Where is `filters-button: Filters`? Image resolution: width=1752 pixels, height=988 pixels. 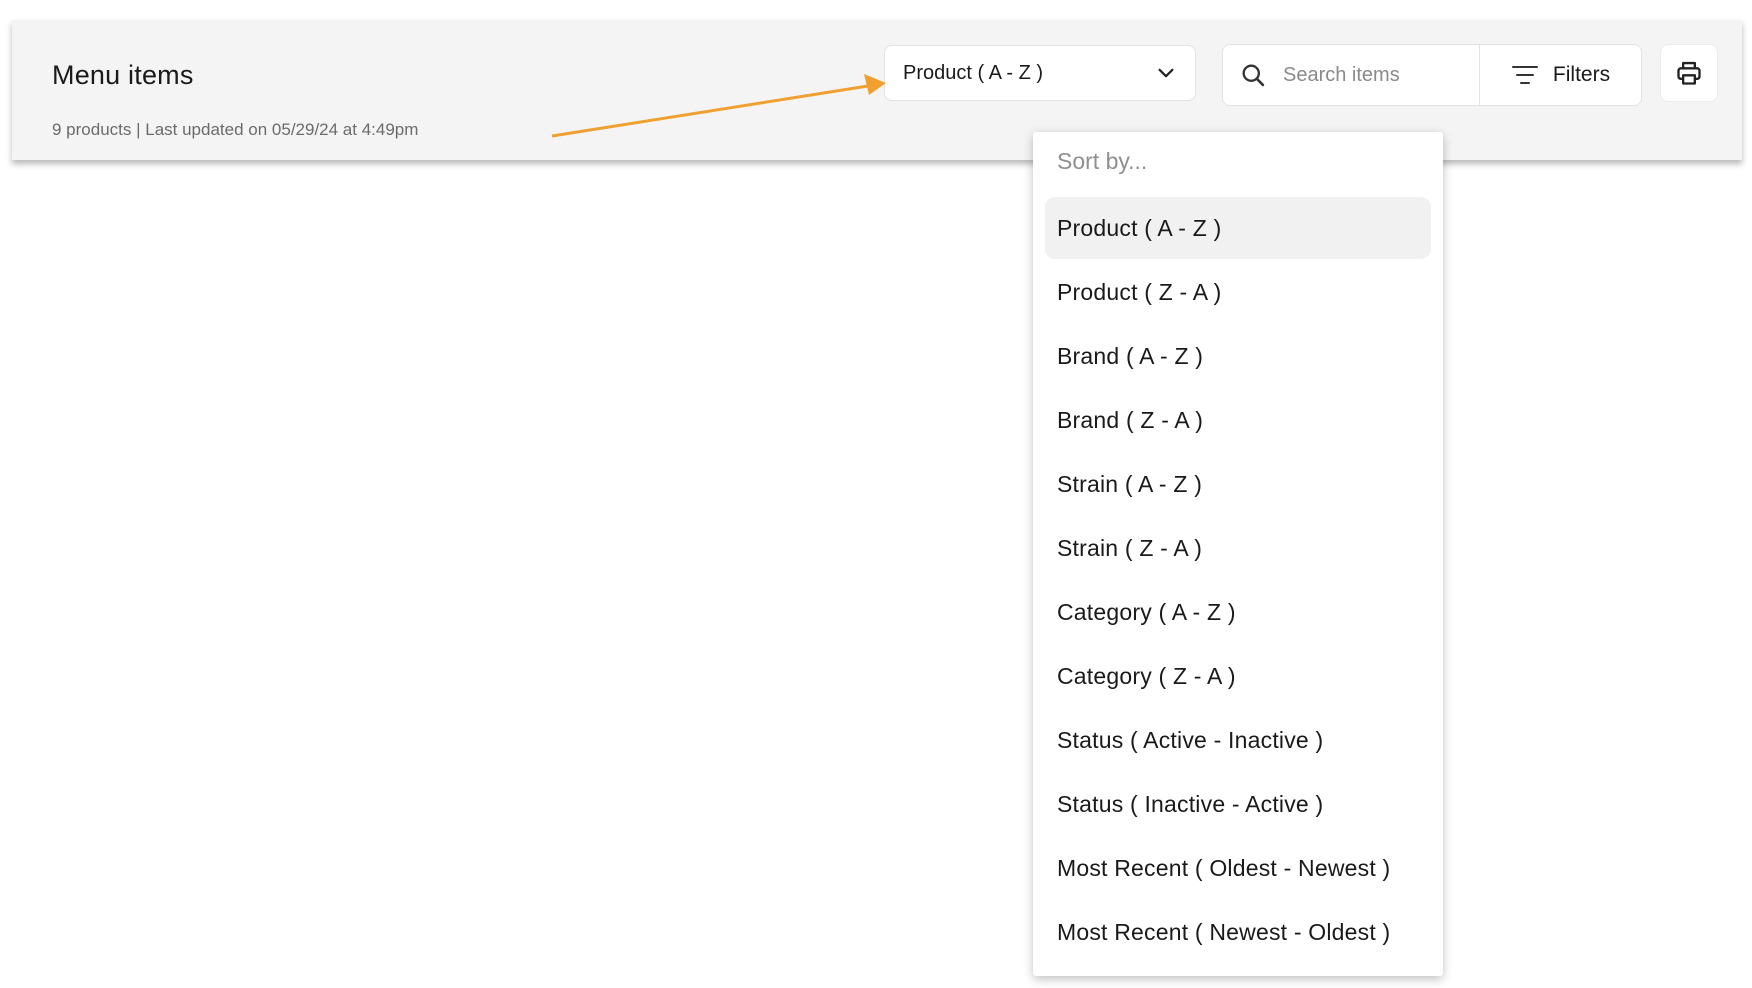 filters-button: Filters is located at coordinates (1560, 75).